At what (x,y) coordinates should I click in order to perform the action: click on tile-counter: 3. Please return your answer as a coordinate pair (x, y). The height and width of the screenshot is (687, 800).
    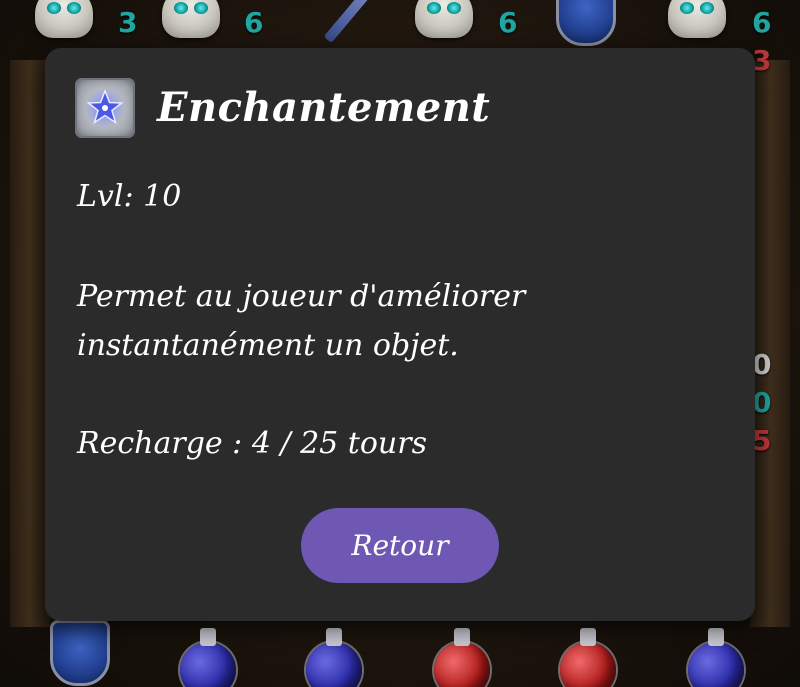
    Looking at the image, I should click on (128, 22).